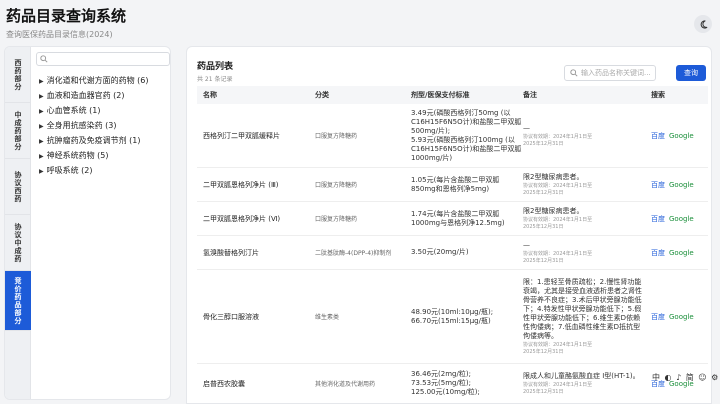 The height and width of the screenshot is (404, 720). Describe the element at coordinates (69, 170) in the screenshot. I see `tree-item-label: 呼吸系统 (2)` at that location.